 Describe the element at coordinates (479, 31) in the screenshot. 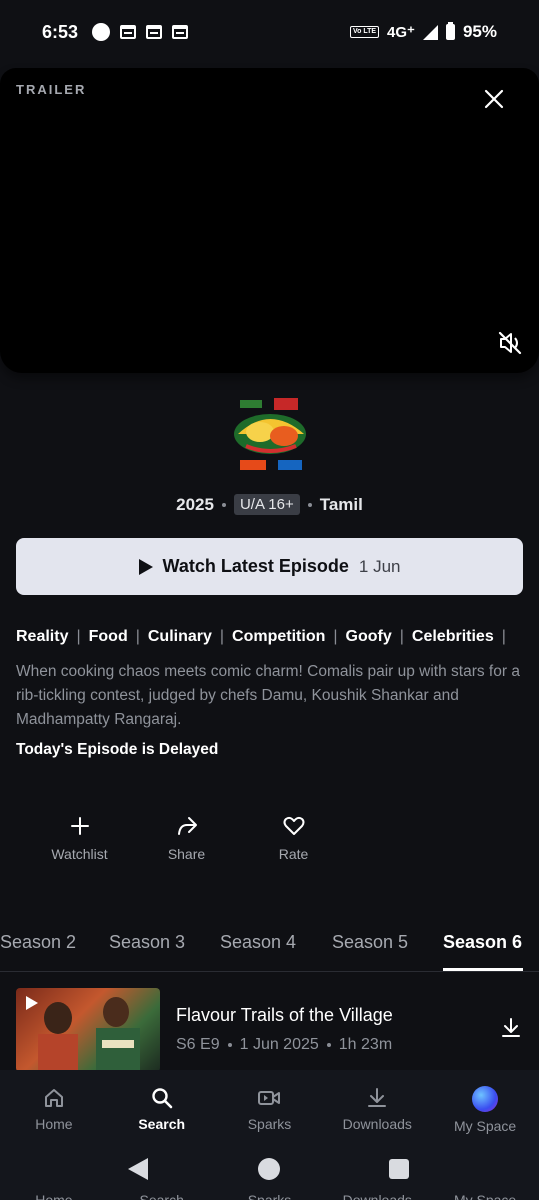

I see `battery-level: 95%` at that location.